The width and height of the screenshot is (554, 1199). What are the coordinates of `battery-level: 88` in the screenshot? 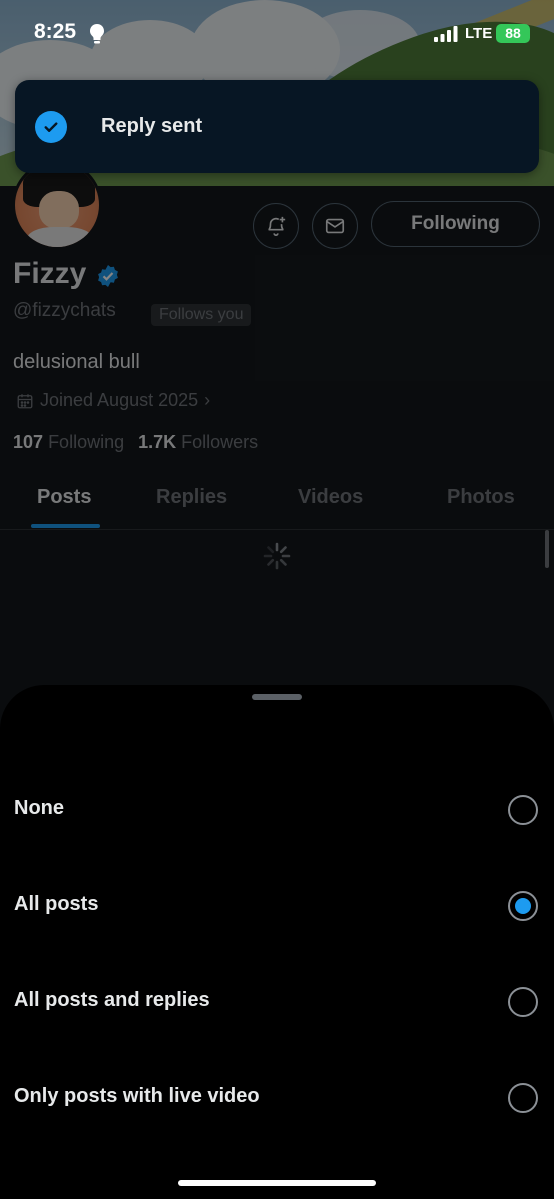 It's located at (513, 33).